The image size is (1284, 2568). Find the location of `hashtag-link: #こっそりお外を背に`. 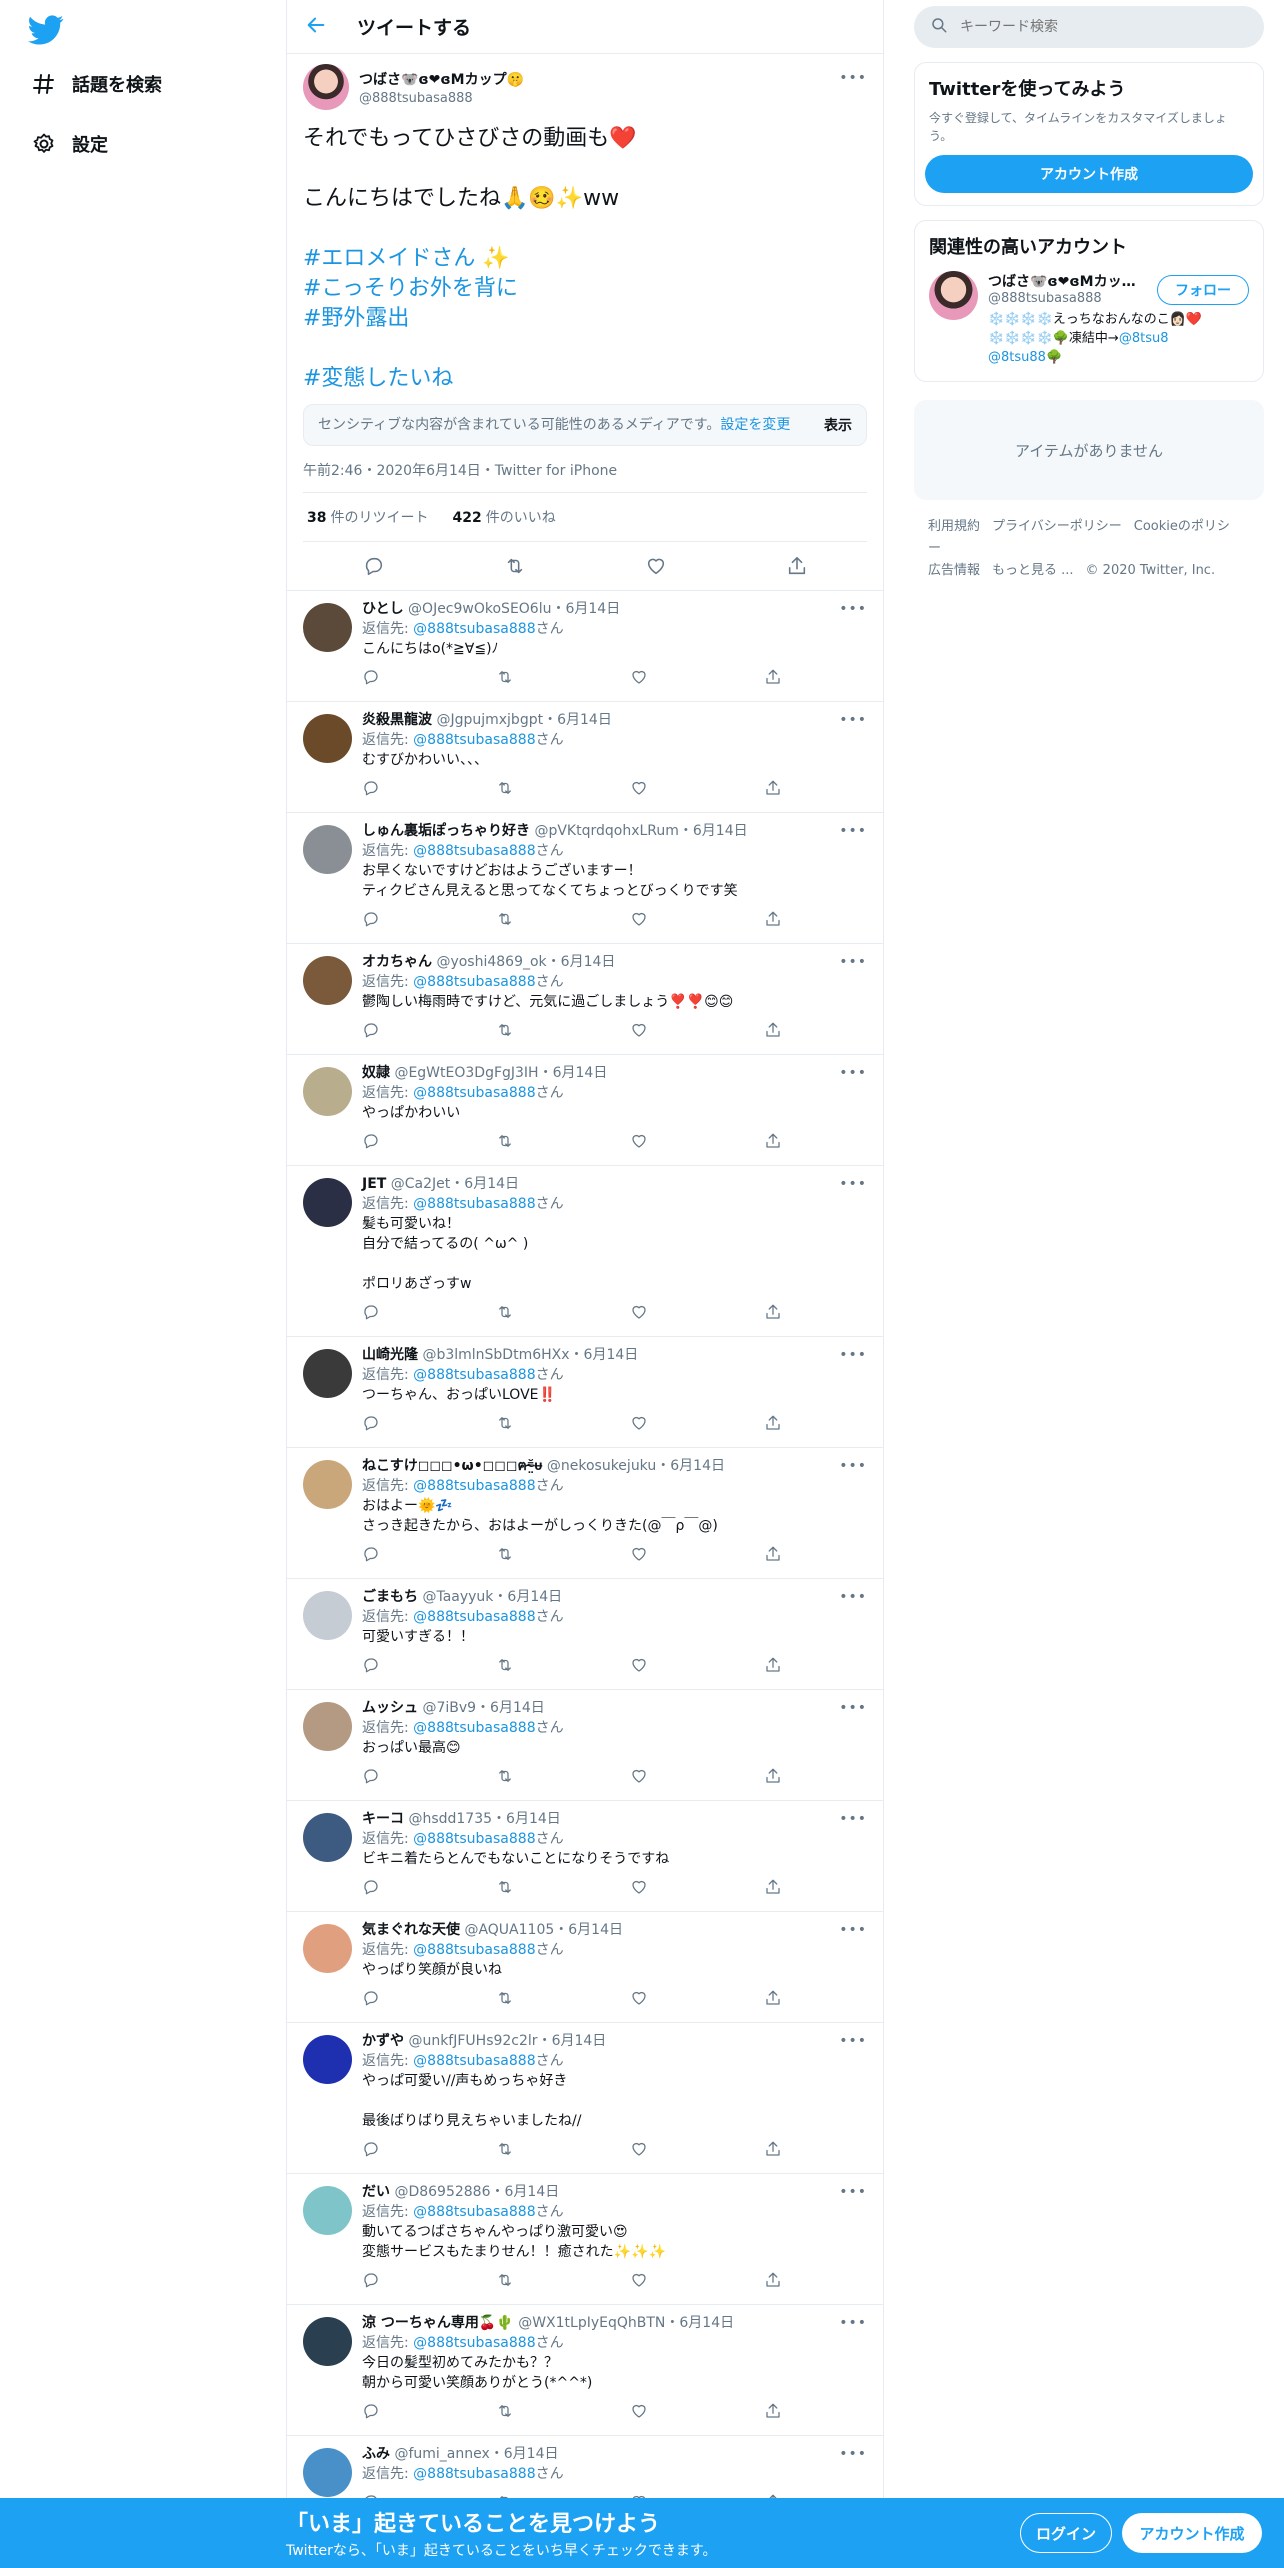

hashtag-link: #こっそりお外を背に is located at coordinates (585, 289).